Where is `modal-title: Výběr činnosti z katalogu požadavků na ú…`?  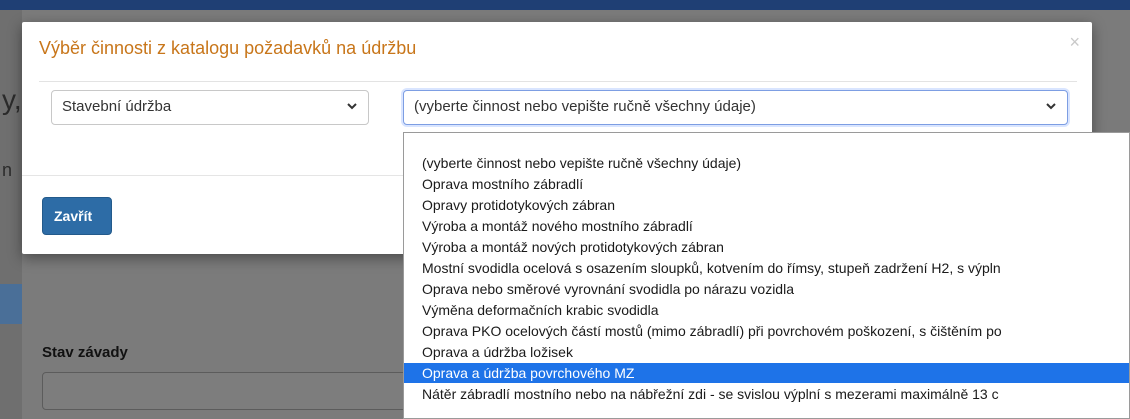 modal-title: Výběr činnosti z katalogu požadavků na ú… is located at coordinates (228, 48).